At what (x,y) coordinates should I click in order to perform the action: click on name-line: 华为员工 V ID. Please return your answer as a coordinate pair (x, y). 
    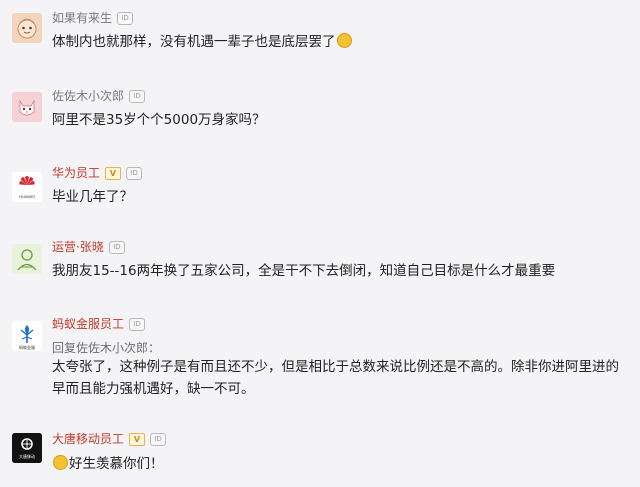
    Looking at the image, I should click on (97, 173).